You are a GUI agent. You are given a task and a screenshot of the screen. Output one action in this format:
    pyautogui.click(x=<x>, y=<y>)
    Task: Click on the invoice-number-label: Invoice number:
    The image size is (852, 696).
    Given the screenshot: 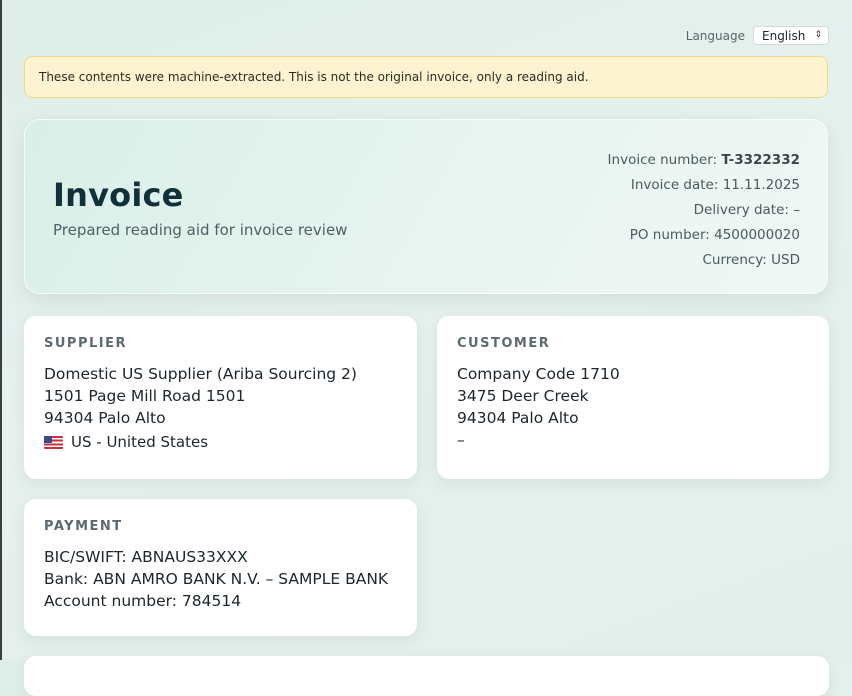 What is the action you would take?
    pyautogui.click(x=664, y=160)
    